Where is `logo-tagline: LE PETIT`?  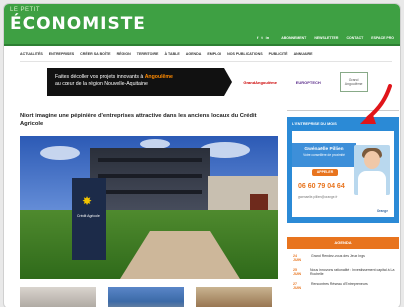
logo-tagline: LE PETIT is located at coordinates (25, 10).